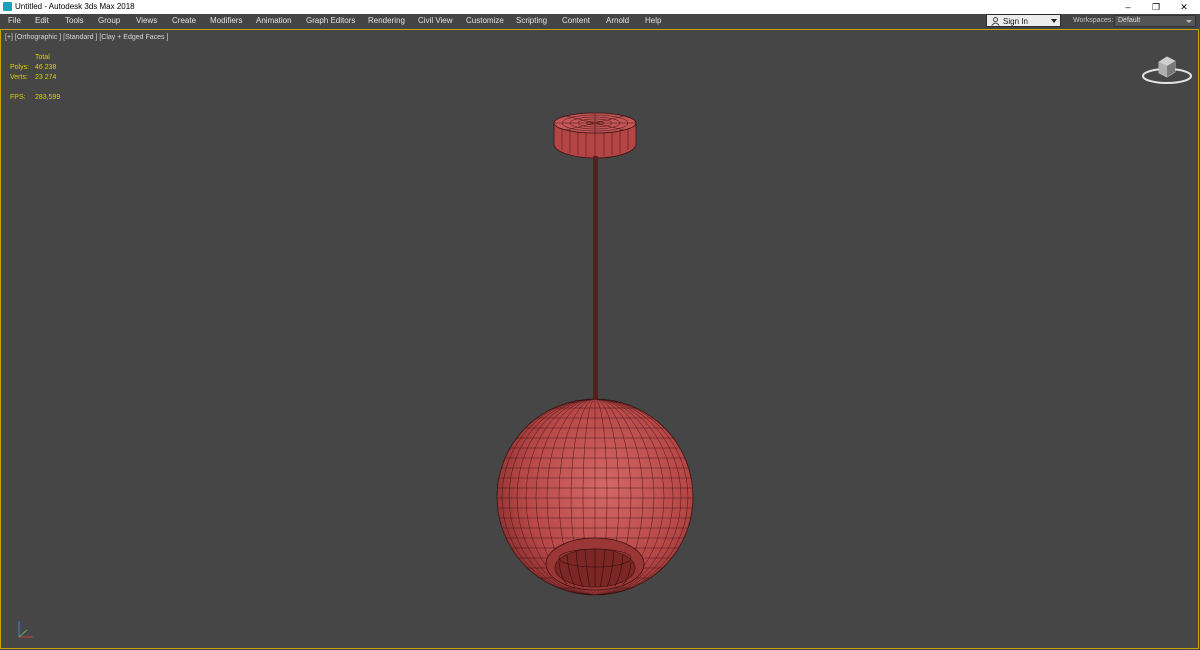 The height and width of the screenshot is (650, 1200). I want to click on close-button: ✕, so click(1184, 7).